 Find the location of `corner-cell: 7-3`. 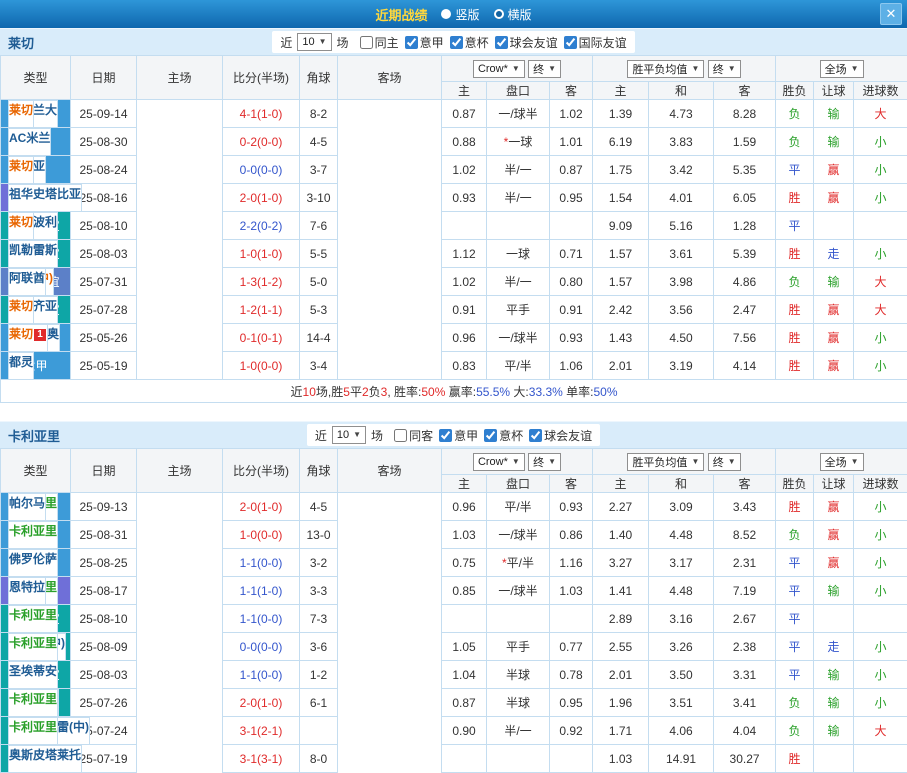

corner-cell: 7-3 is located at coordinates (319, 619).